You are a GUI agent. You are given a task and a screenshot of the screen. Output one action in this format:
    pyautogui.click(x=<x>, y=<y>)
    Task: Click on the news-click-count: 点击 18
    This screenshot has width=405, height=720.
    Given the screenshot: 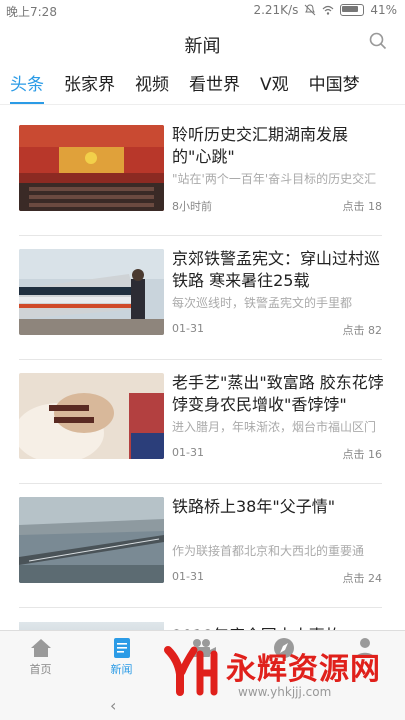 What is the action you would take?
    pyautogui.click(x=362, y=206)
    